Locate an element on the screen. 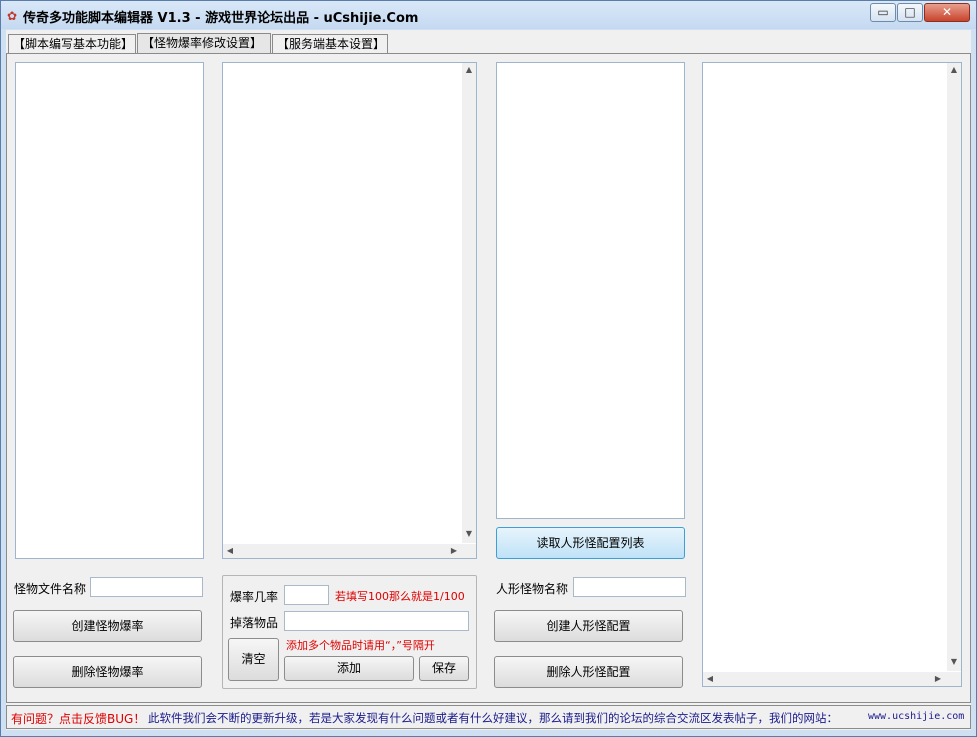 The height and width of the screenshot is (737, 977). tab-script-basic: 【脚本编写基本功能】 is located at coordinates (72, 44).